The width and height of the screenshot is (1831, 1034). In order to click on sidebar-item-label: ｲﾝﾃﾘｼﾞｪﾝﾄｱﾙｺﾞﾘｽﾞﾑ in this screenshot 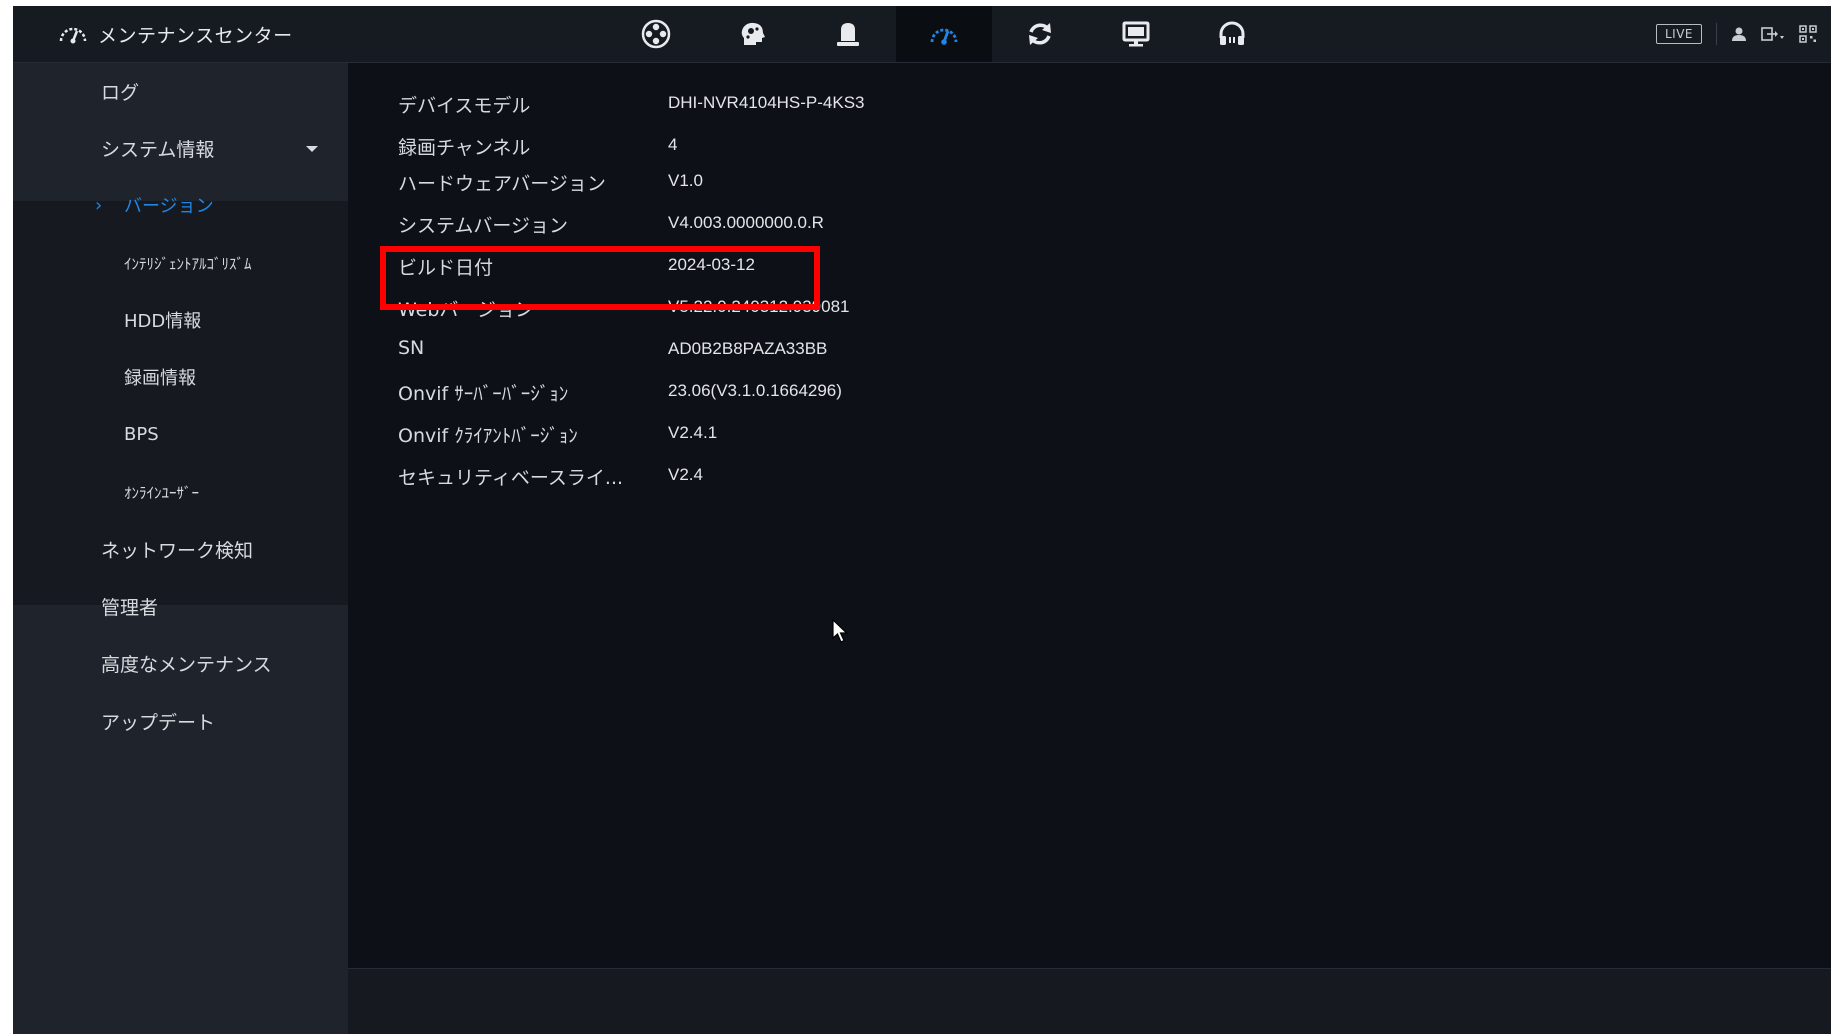, I will do `click(188, 263)`.